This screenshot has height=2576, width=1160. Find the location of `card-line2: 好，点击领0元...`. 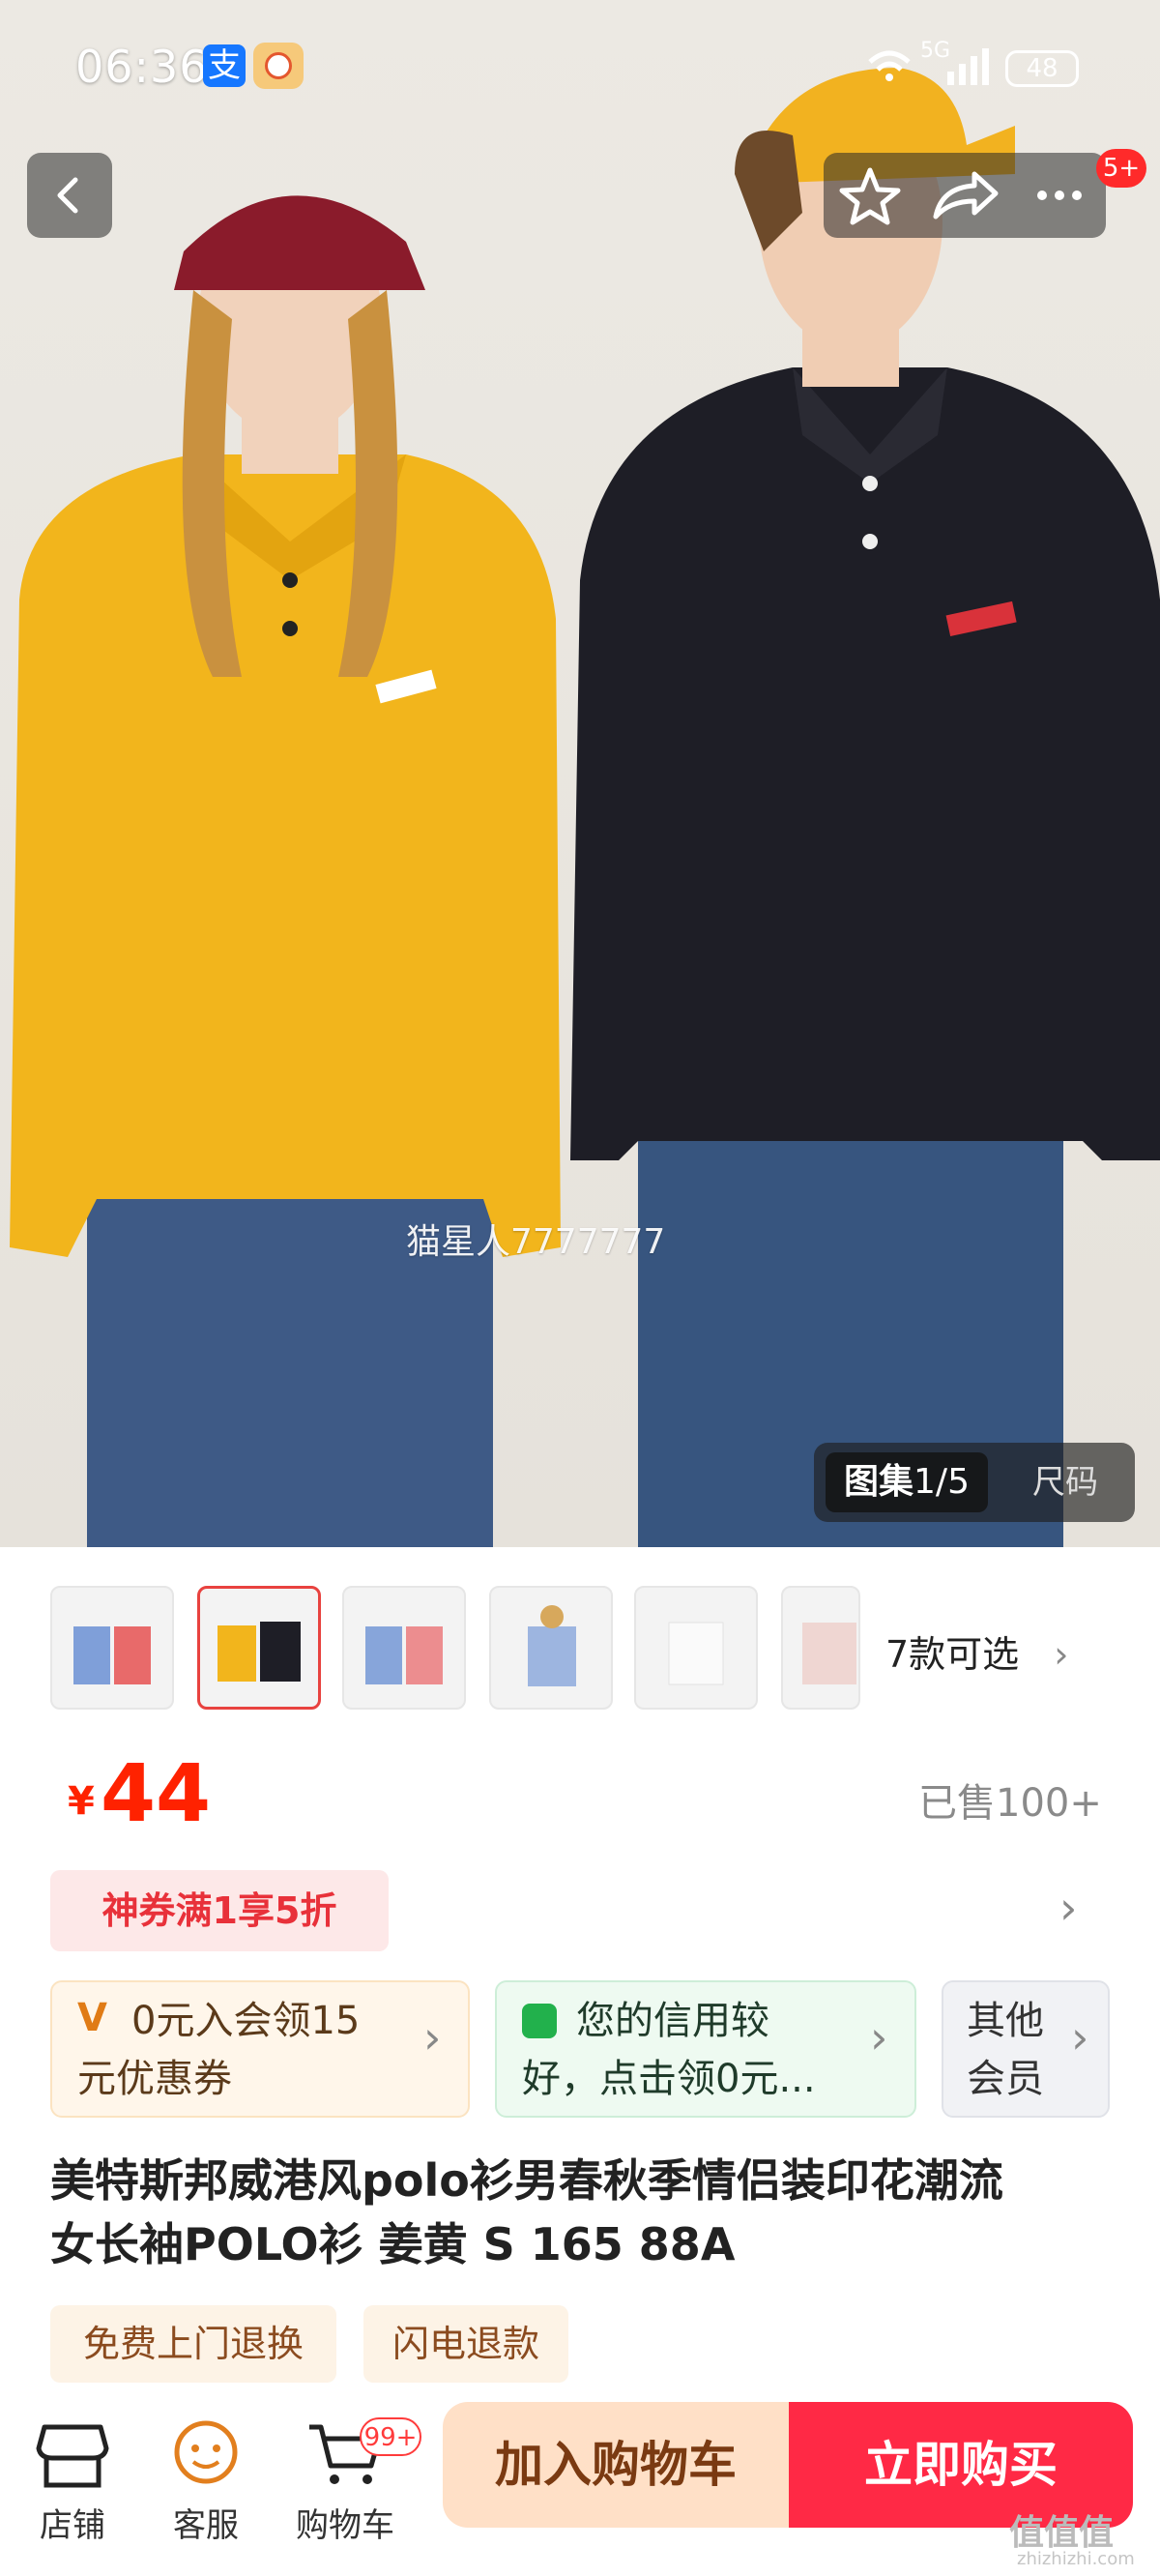

card-line2: 好，点击领0元... is located at coordinates (669, 2079).